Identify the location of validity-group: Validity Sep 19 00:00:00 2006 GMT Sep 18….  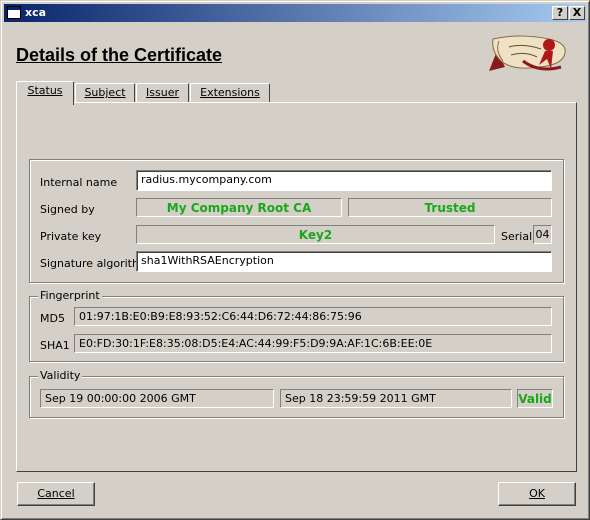
(296, 393).